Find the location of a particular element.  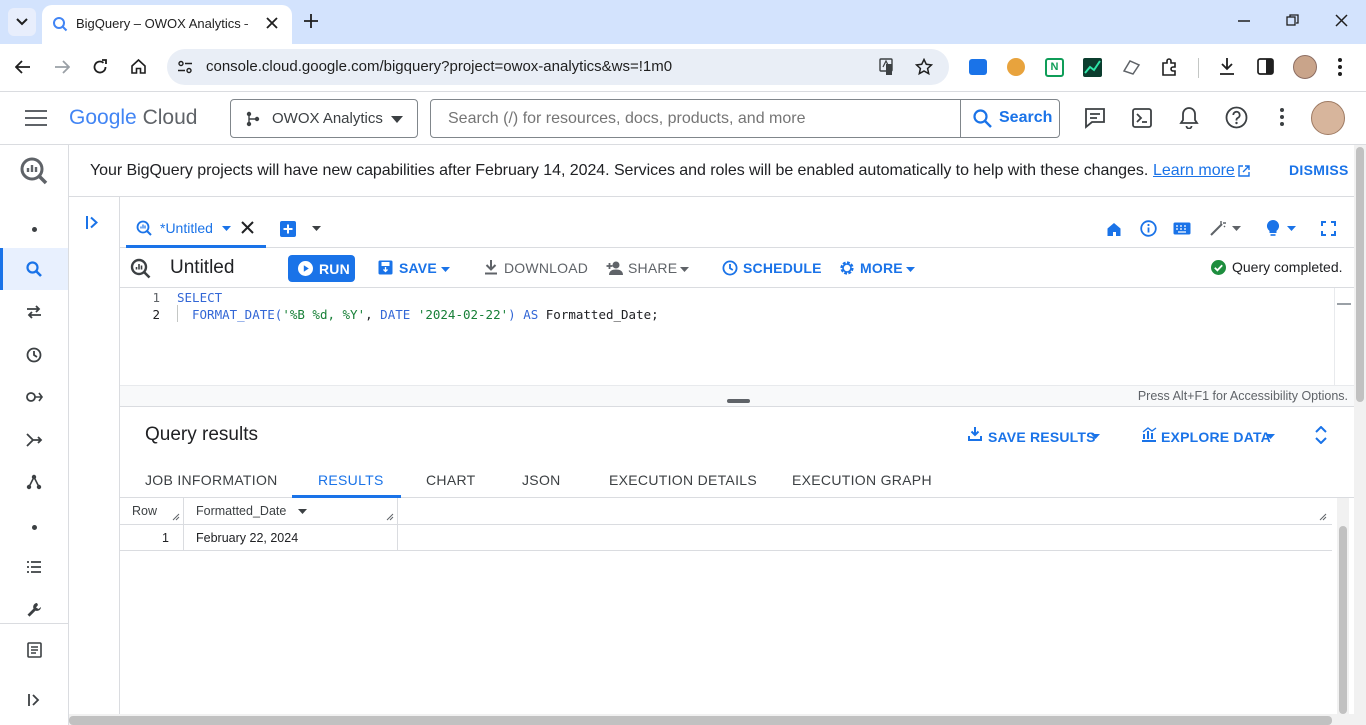

column-header-formatted-date: Formatted_Date is located at coordinates (291, 511).